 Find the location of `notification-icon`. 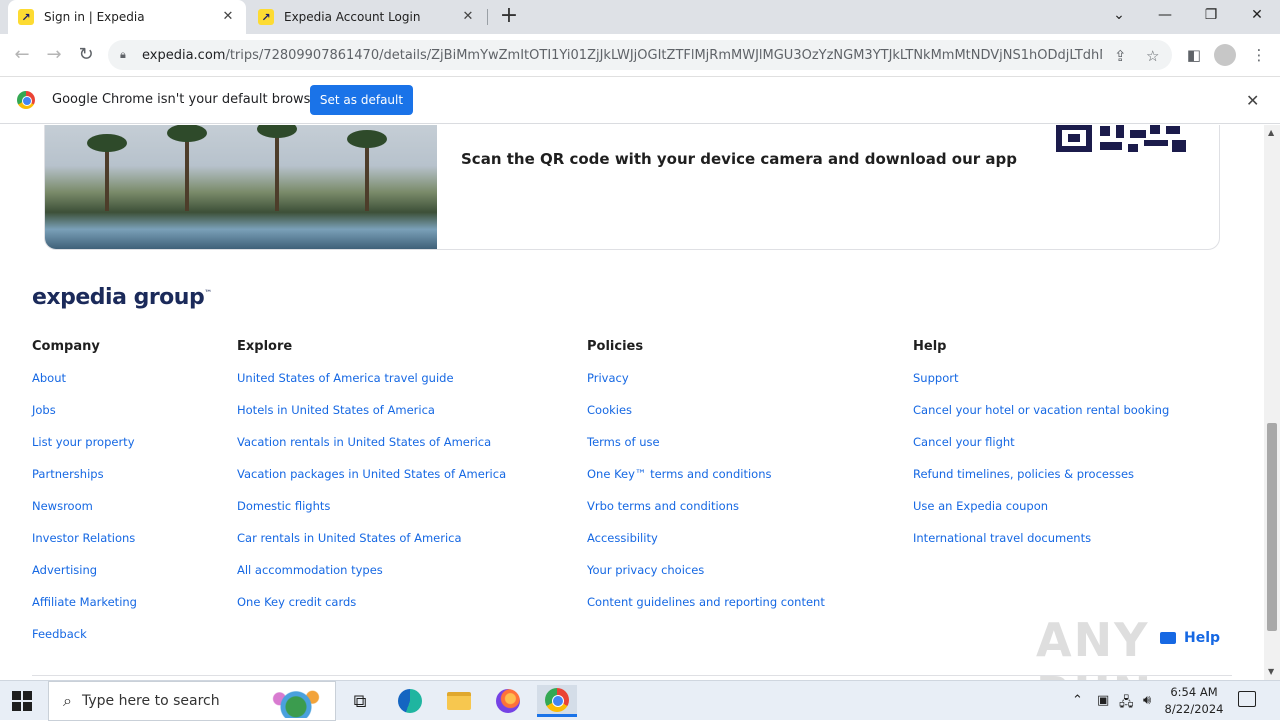

notification-icon is located at coordinates (1247, 699).